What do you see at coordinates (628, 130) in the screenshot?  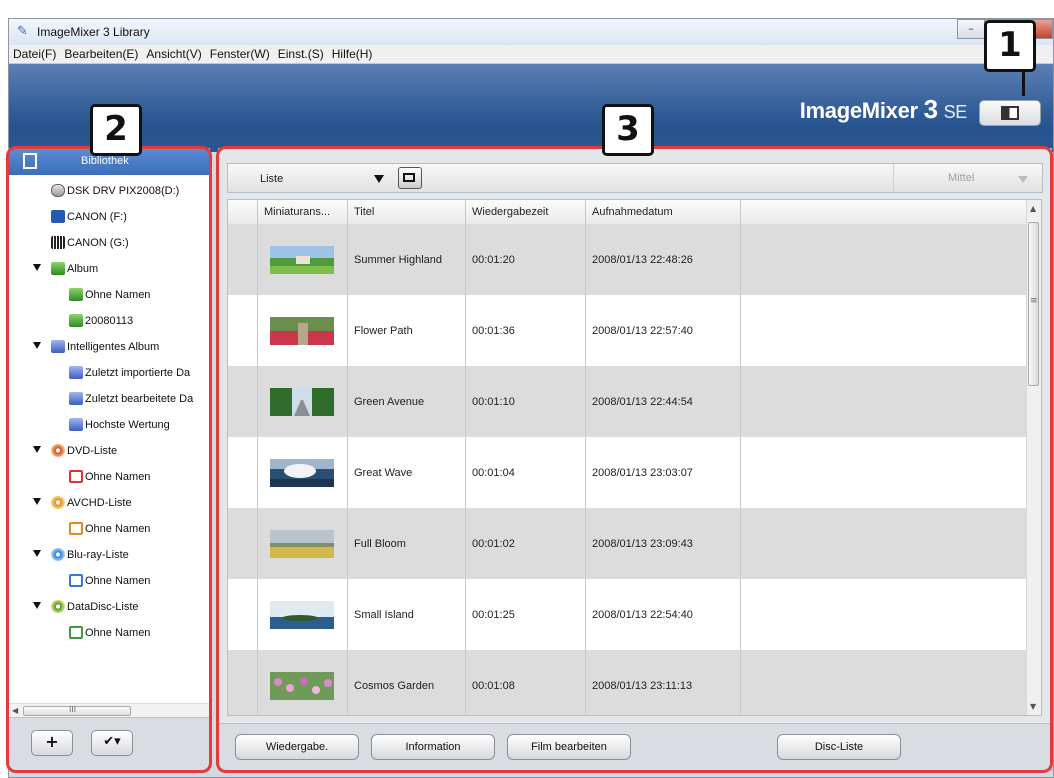 I see `callout-3: 3` at bounding box center [628, 130].